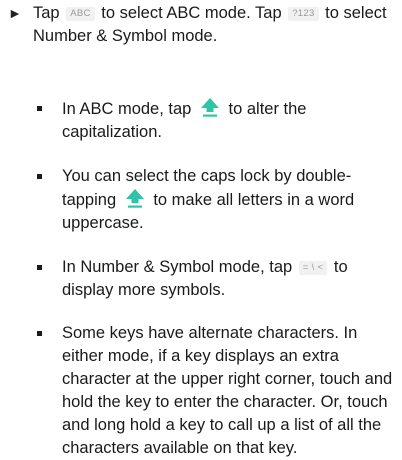  I want to click on abc-key-icon: ABC, so click(80, 14).